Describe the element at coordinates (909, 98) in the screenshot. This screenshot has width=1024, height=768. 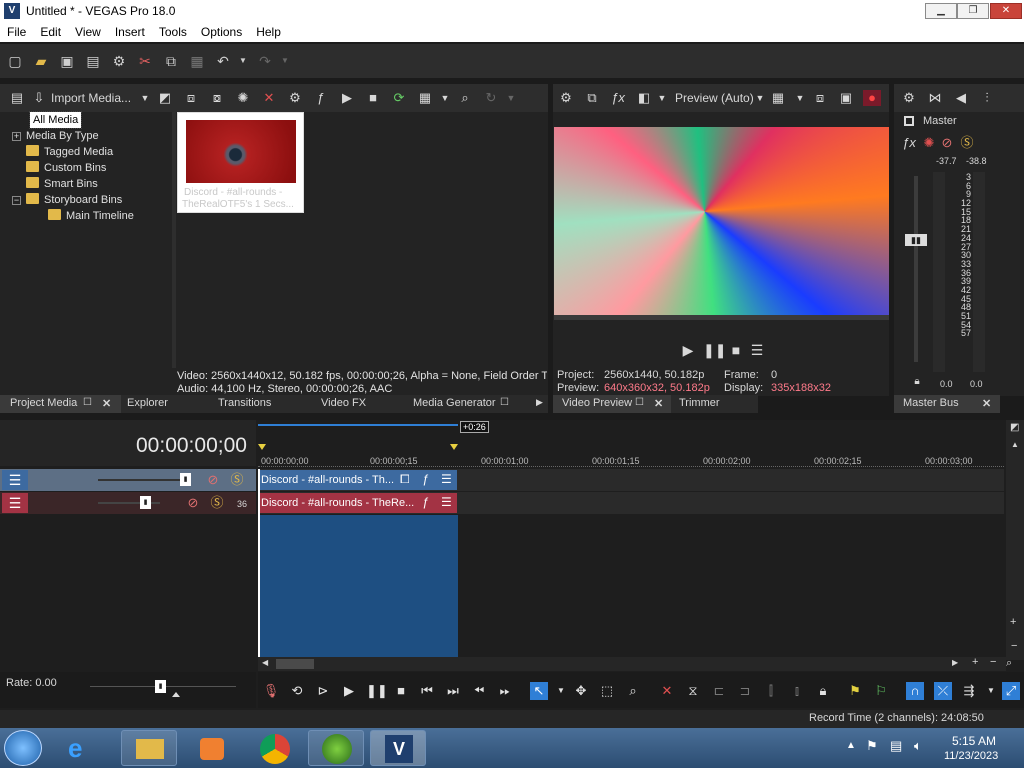
I see `master-properties-icon: ⚙` at that location.